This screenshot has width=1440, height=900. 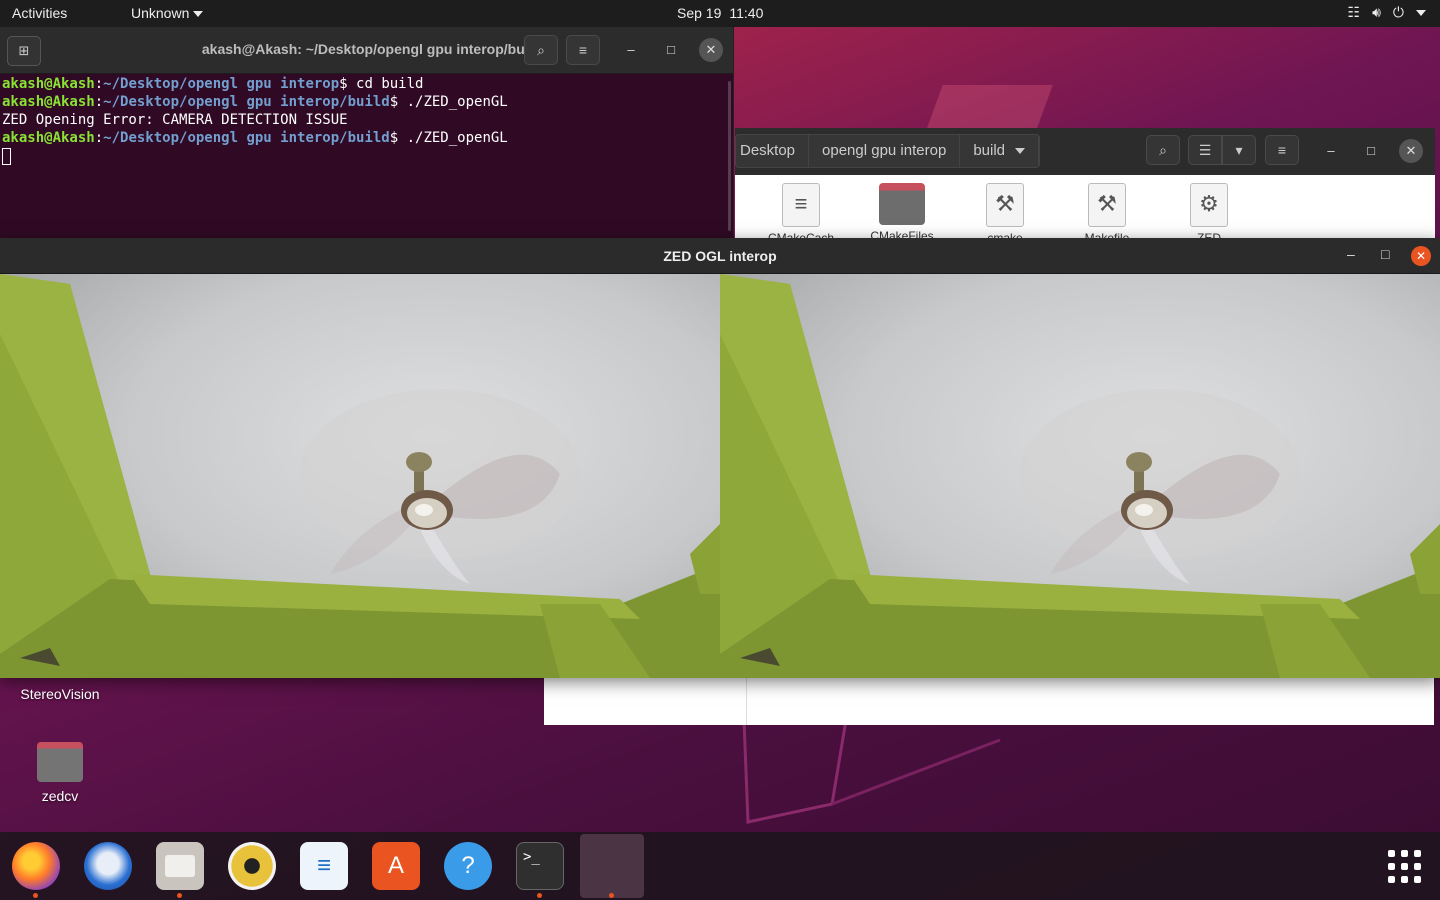 I want to click on breadcrumb-build: build, so click(x=1000, y=151).